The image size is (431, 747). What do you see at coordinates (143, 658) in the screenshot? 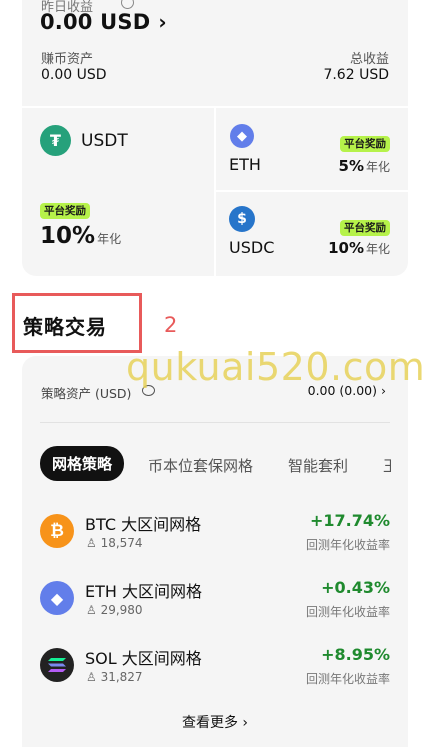
I see `strategy-name: SOL 大区间网格` at bounding box center [143, 658].